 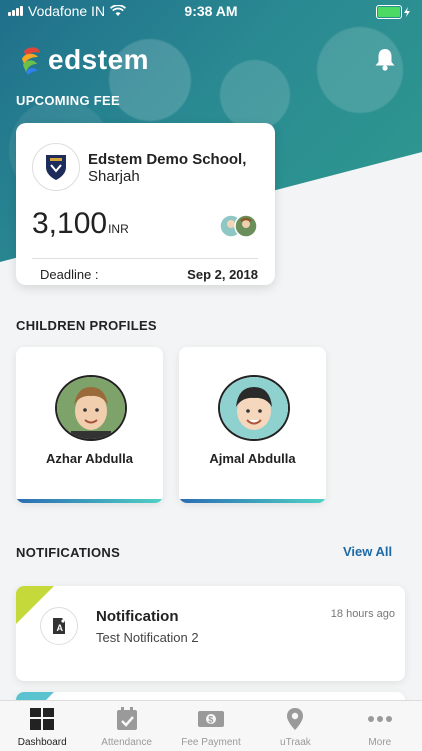 I want to click on tab-utraak: uTraak, so click(x=295, y=726).